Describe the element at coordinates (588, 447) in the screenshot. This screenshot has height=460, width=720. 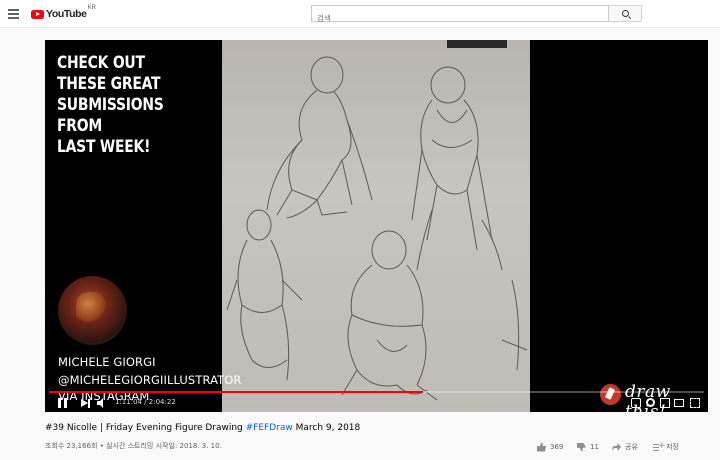
I see `dislike-button: 11` at that location.